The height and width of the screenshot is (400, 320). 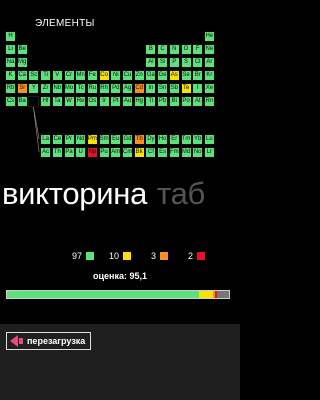 What do you see at coordinates (120, 256) in the screenshot?
I see `stats-legend: 97 10 3 2` at bounding box center [120, 256].